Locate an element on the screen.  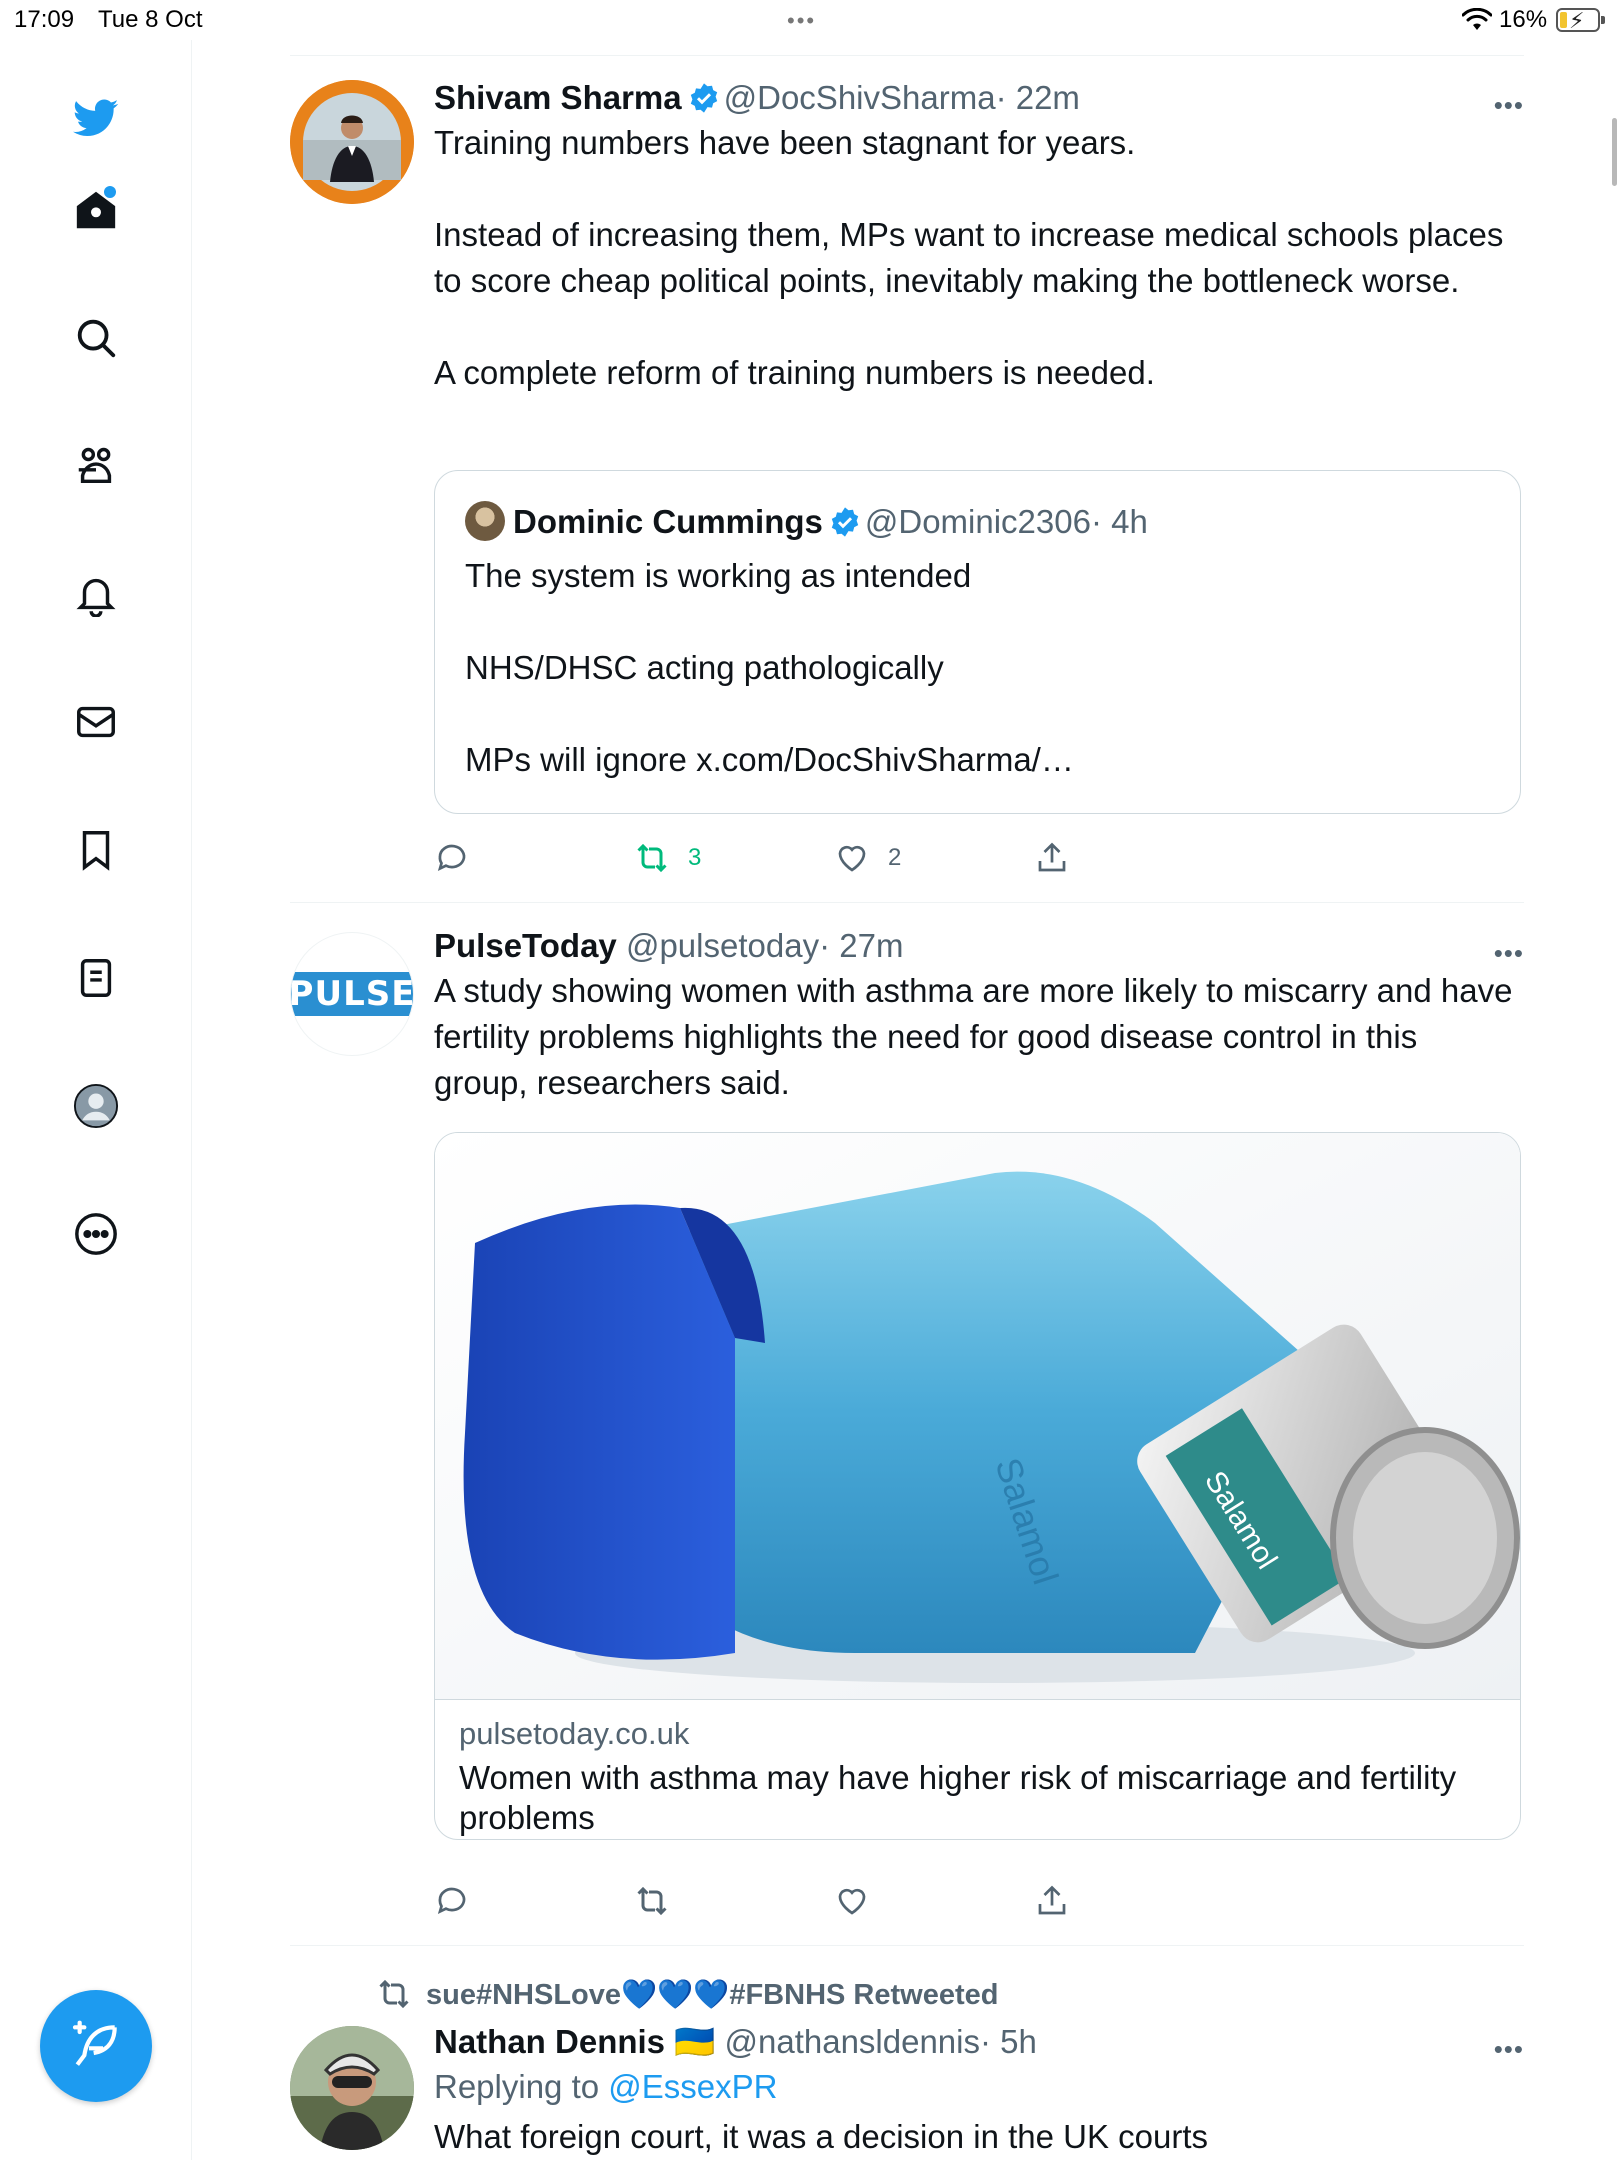
replying-to-handle: @EssexPR is located at coordinates (692, 2086).